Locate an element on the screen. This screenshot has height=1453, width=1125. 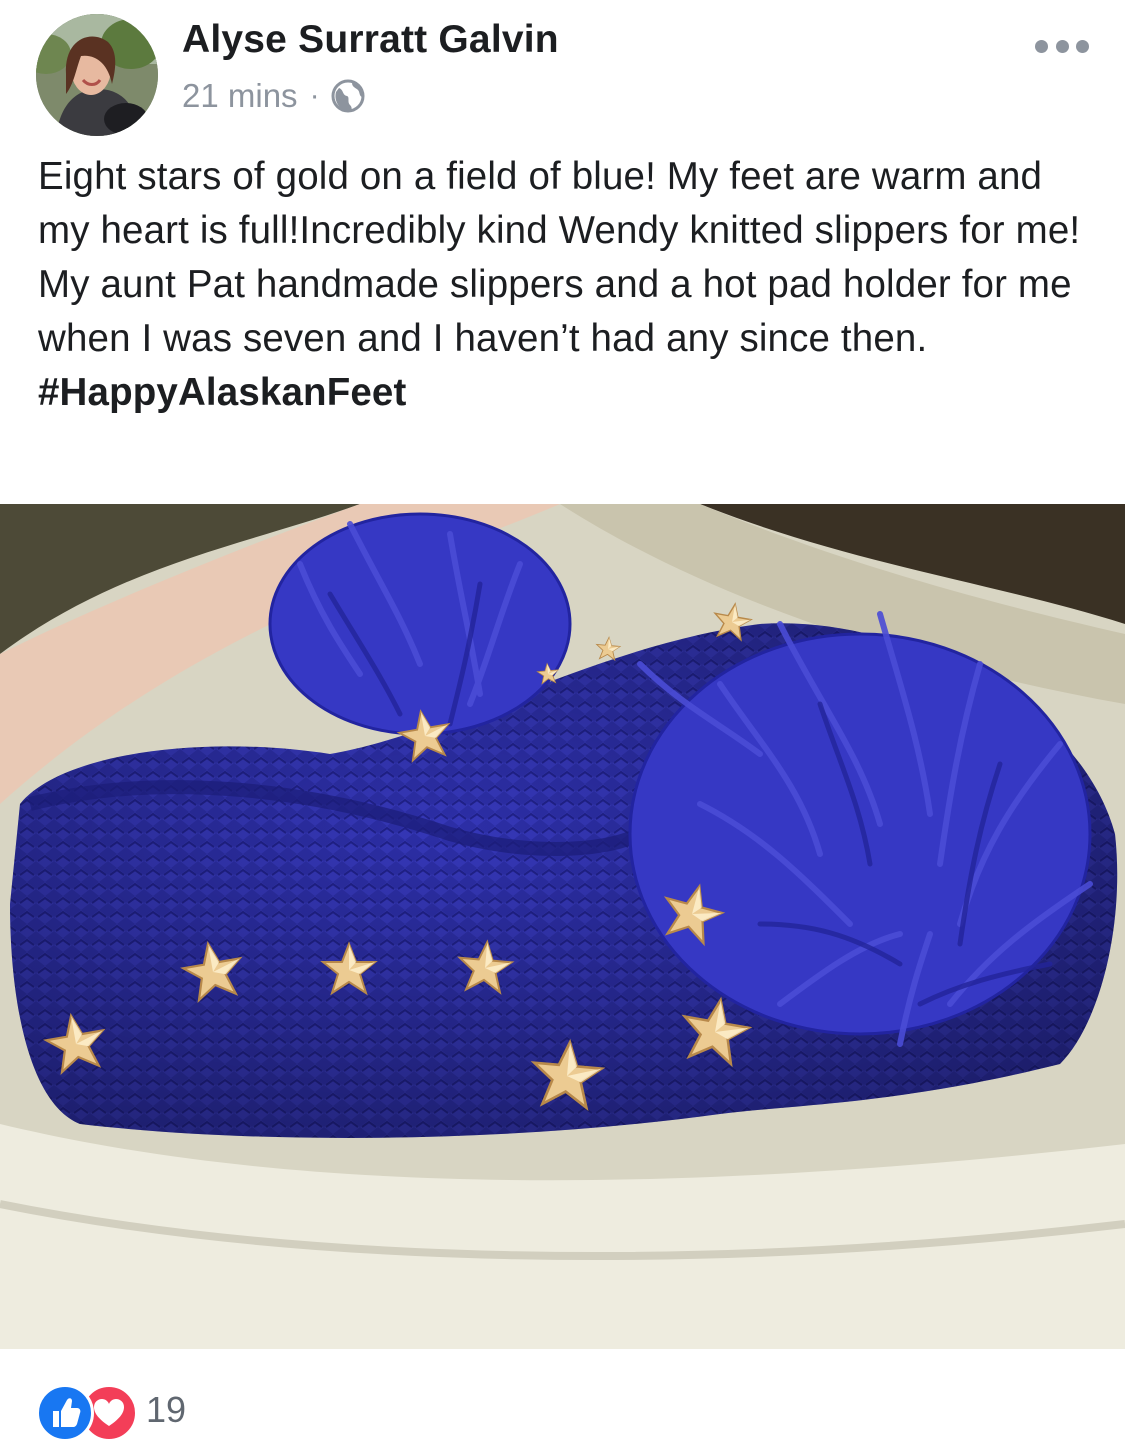
avatar is located at coordinates (97, 75).